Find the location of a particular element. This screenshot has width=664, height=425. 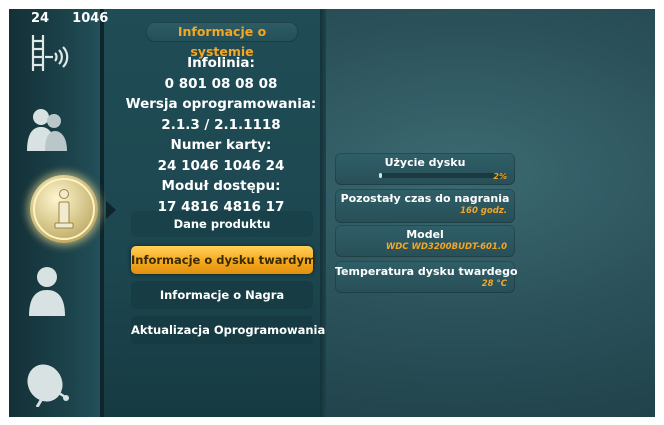

card-number-value: 24 1046 1046 24 is located at coordinates (221, 165).